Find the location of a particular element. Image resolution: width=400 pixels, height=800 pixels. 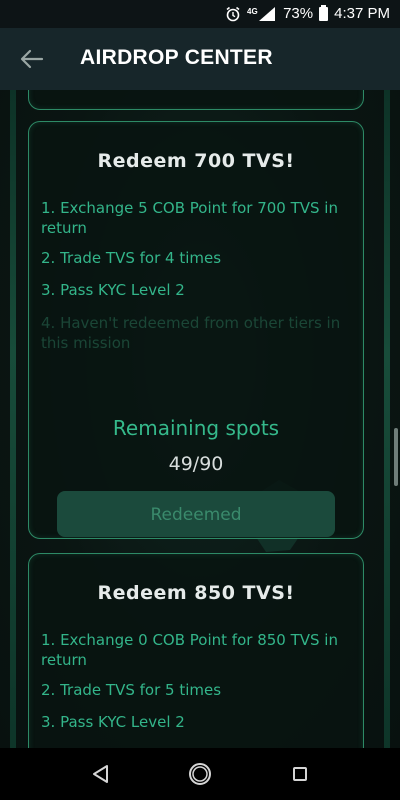

back-triangle-icon is located at coordinates (101, 774).